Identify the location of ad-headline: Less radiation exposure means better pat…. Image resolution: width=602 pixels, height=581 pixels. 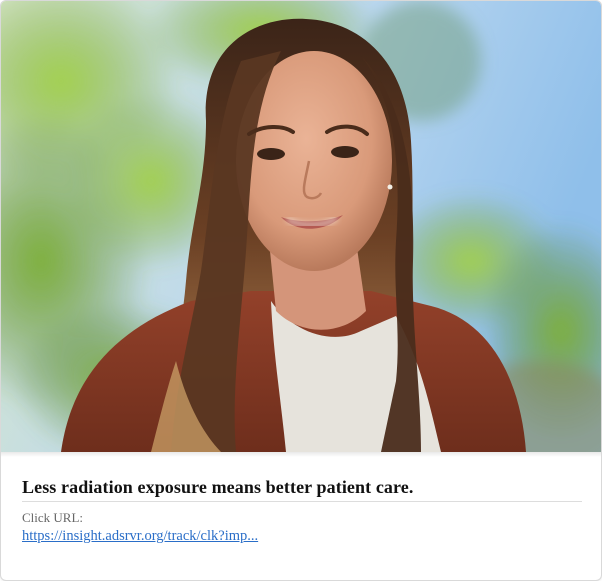
(217, 487).